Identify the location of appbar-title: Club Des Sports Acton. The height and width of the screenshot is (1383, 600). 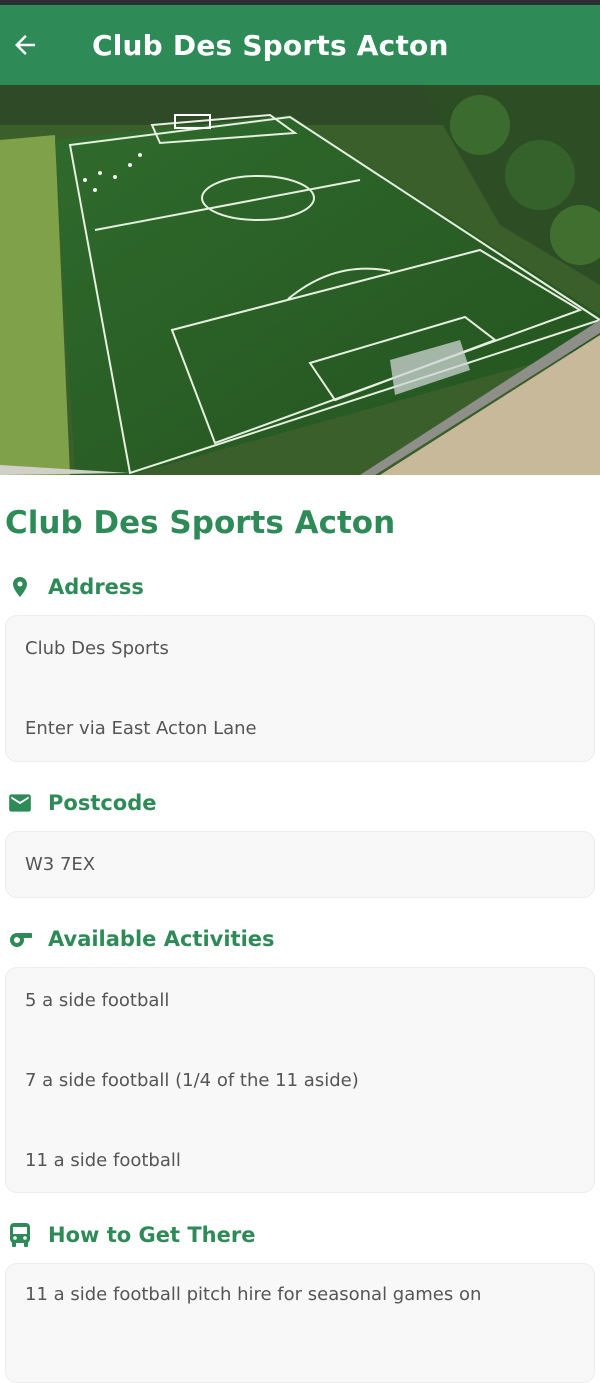
(270, 45).